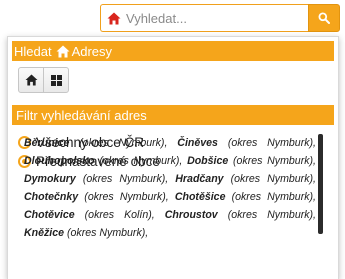 This screenshot has height=279, width=345. I want to click on municipality-name: Hradčany, so click(199, 179).